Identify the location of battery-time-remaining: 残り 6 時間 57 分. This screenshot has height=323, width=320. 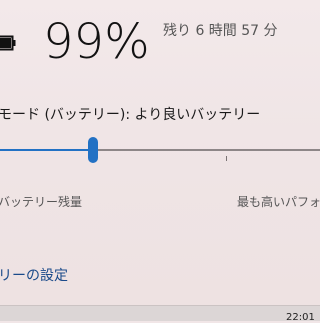
(220, 31).